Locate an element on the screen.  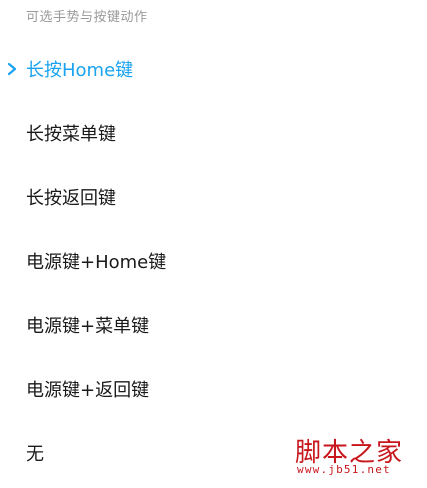
option-power-plus-home: 电源键+Home键 is located at coordinates (213, 261).